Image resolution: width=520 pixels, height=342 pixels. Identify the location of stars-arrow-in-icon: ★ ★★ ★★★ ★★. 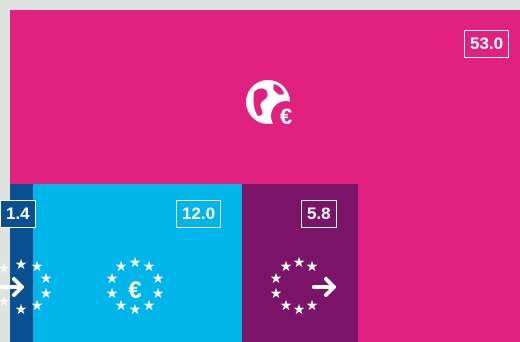
(26, 287).